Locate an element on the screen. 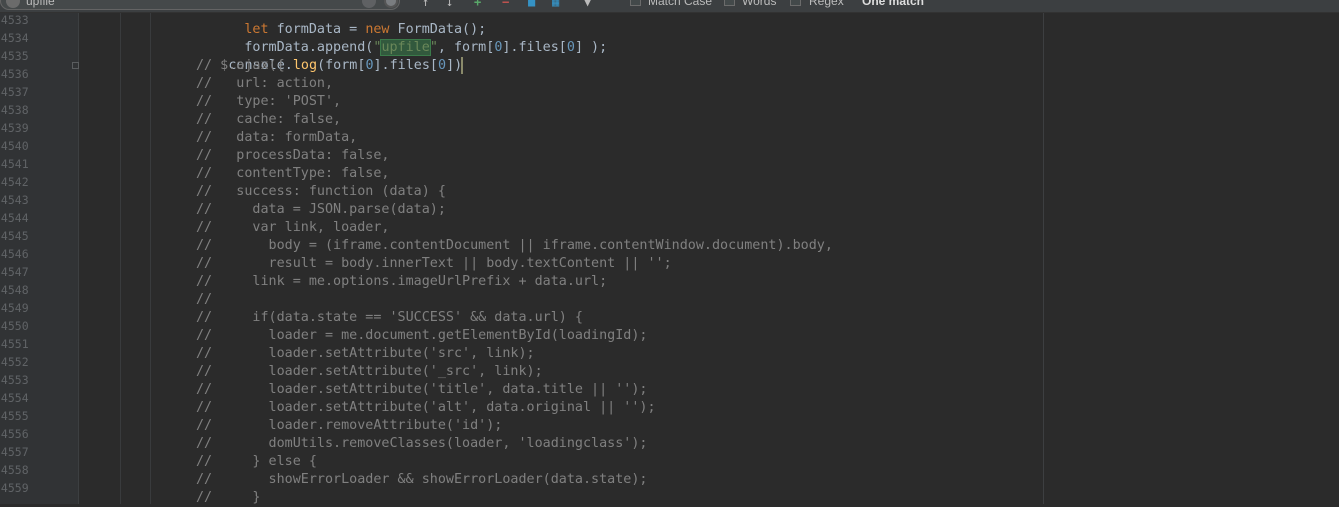 This screenshot has height=507, width=1339. line-number: 24545 is located at coordinates (14, 236).